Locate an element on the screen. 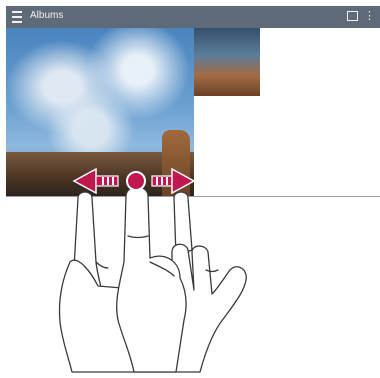 Image resolution: width=380 pixels, height=378 pixels. touch-point-icon is located at coordinates (136, 181).